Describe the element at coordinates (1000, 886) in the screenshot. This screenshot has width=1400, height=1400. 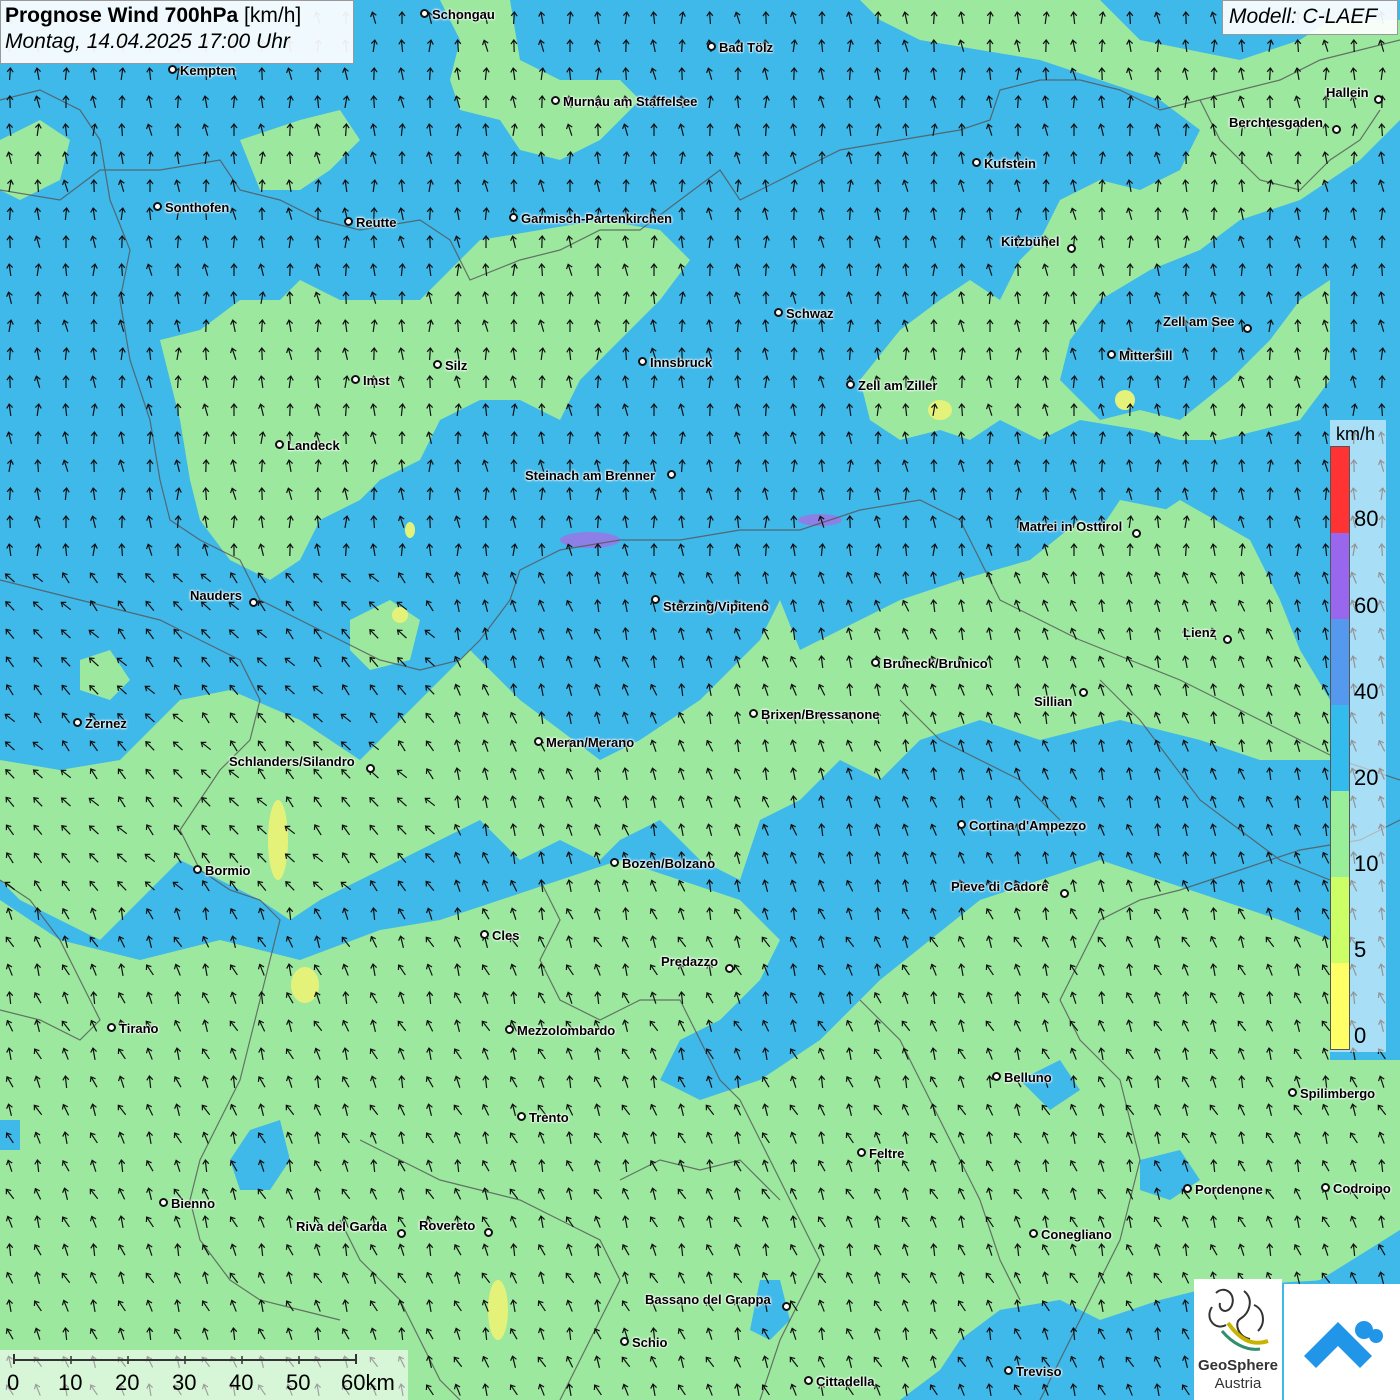
I see `city-label: Pieve di Cadore` at that location.